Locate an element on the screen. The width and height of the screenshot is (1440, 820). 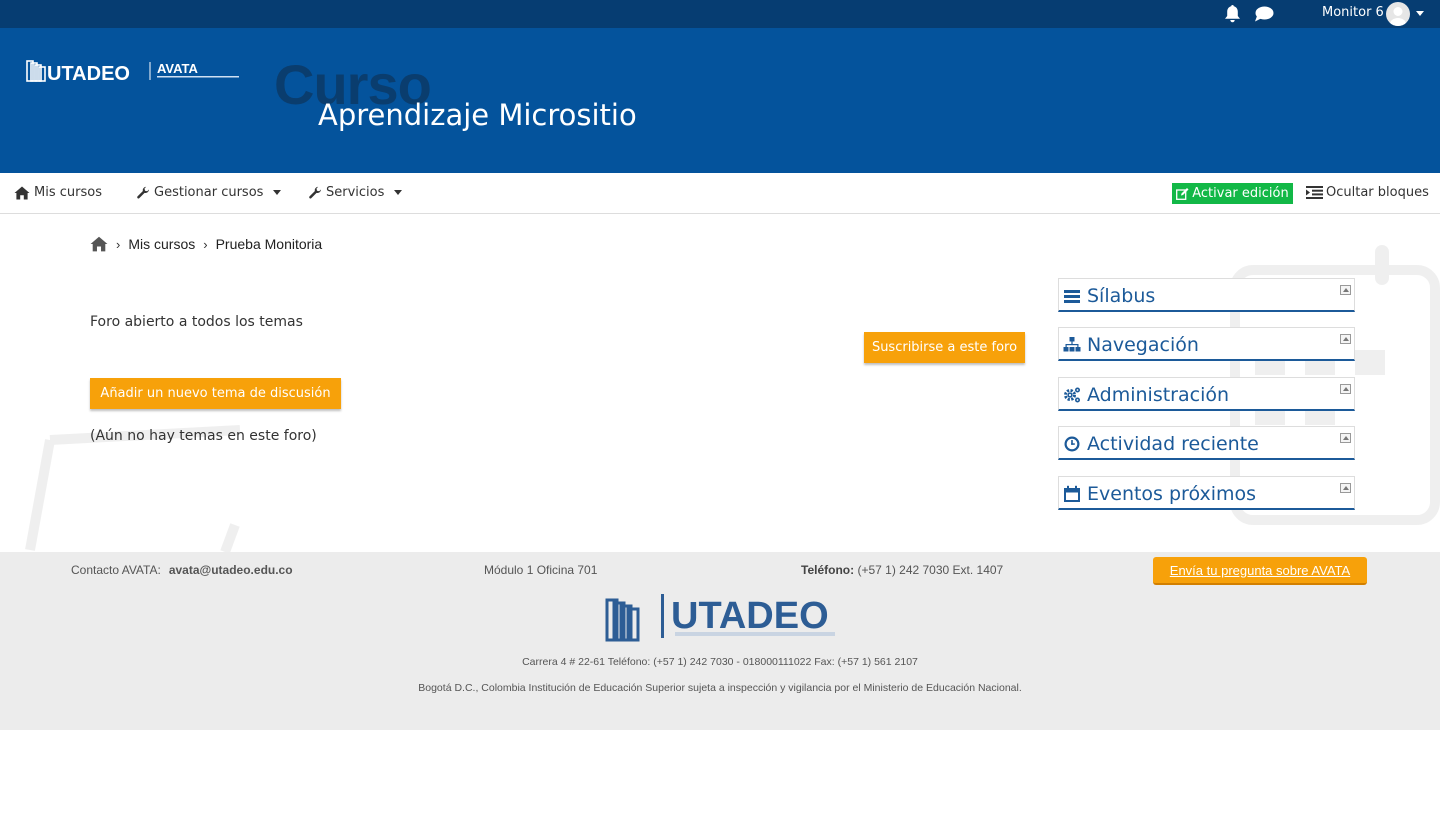
block-upcoming-events-title: Eventos próximos is located at coordinates (1171, 494).